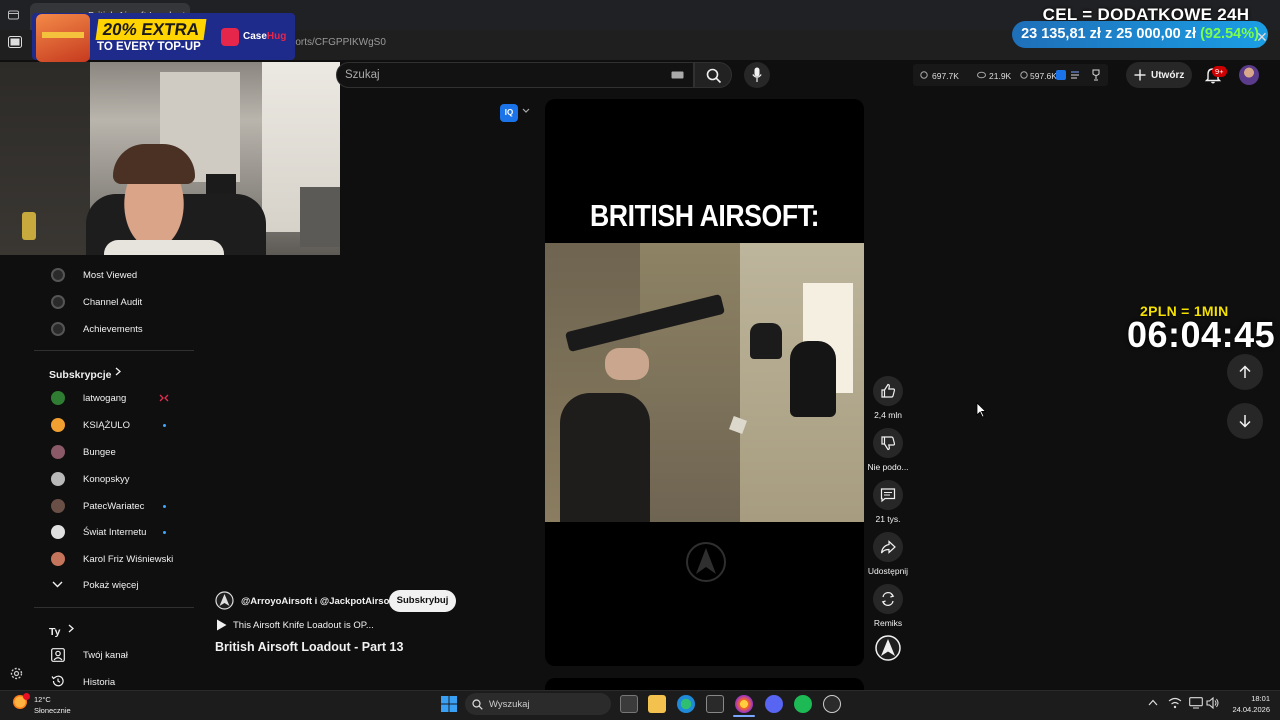 The width and height of the screenshot is (1280, 720). Describe the element at coordinates (52, 710) in the screenshot. I see `weather-description: Słonecznie` at that location.